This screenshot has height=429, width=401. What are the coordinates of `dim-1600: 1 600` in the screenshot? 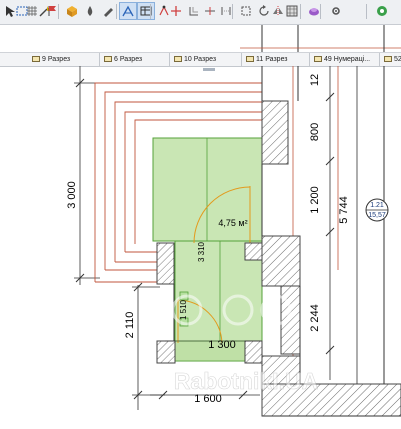 It's located at (208, 399).